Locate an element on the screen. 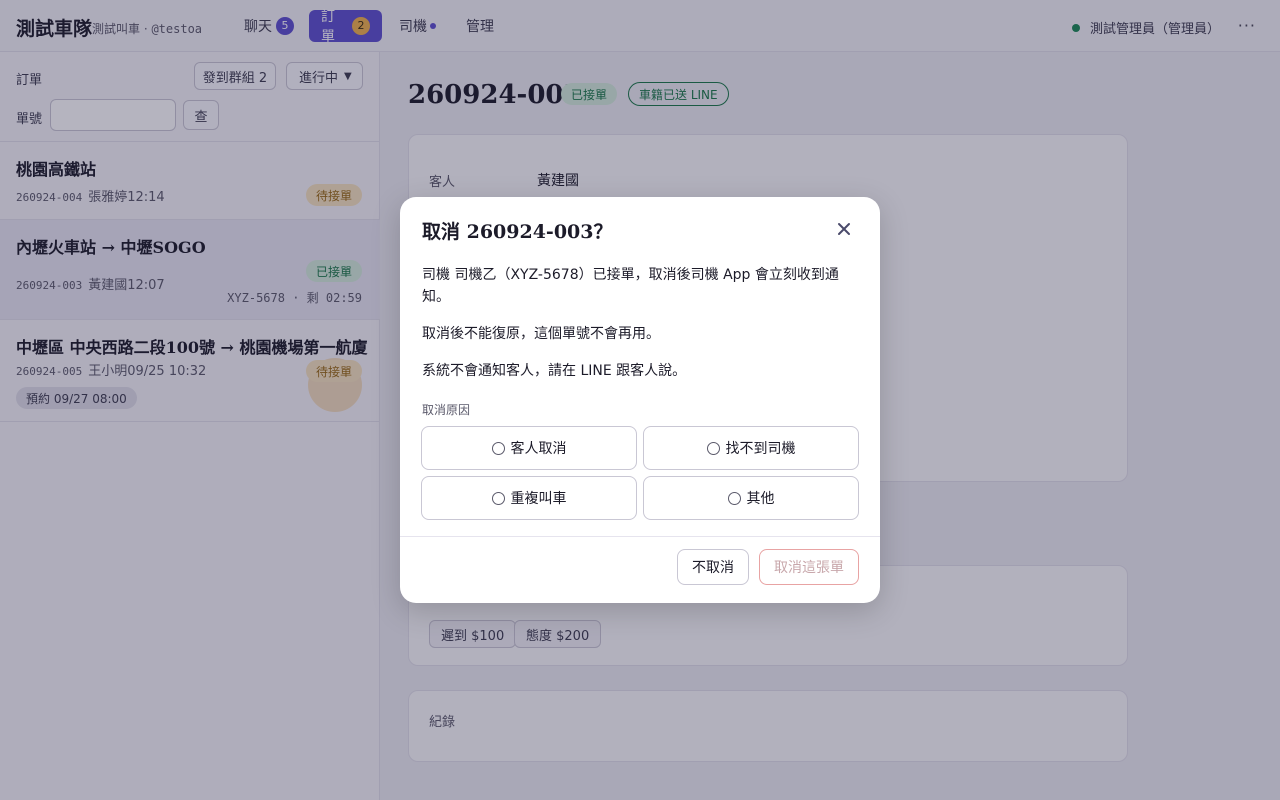 The image size is (1280, 800). dialog-footer-divider is located at coordinates (640, 536).